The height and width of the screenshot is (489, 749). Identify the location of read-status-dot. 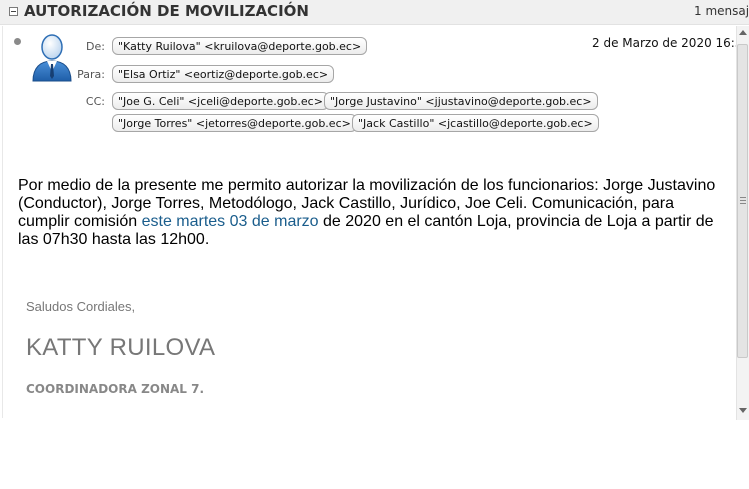
(17, 41).